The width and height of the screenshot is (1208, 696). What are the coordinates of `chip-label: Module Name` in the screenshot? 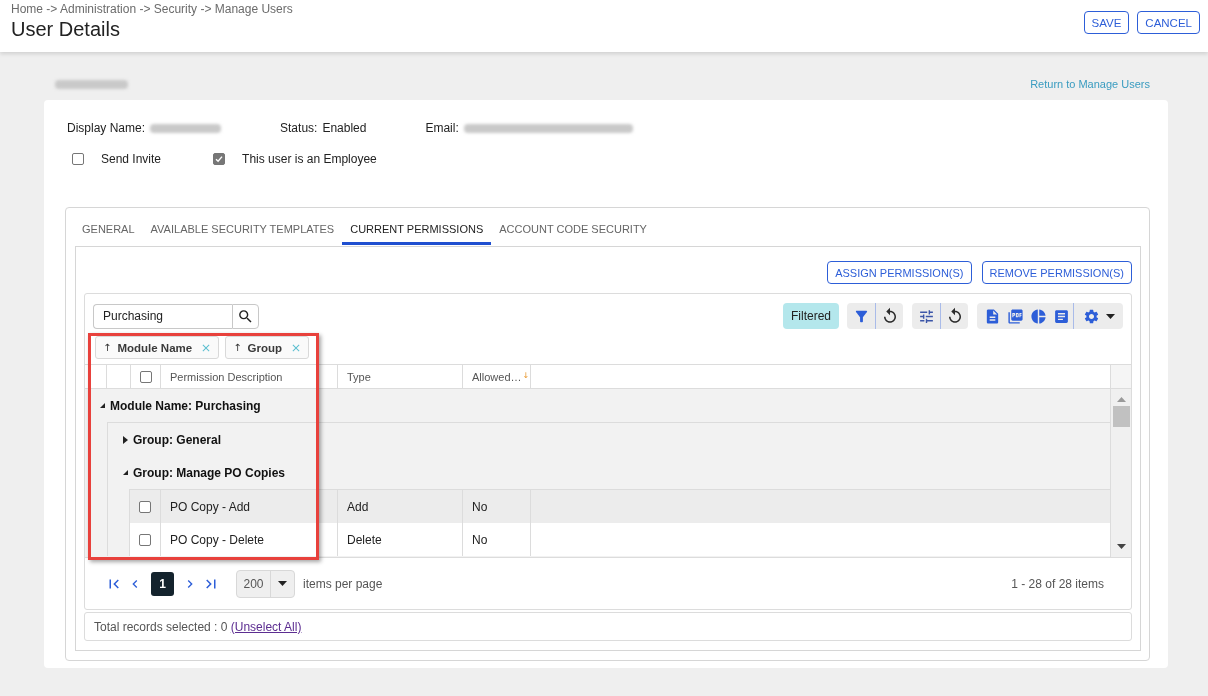 It's located at (155, 347).